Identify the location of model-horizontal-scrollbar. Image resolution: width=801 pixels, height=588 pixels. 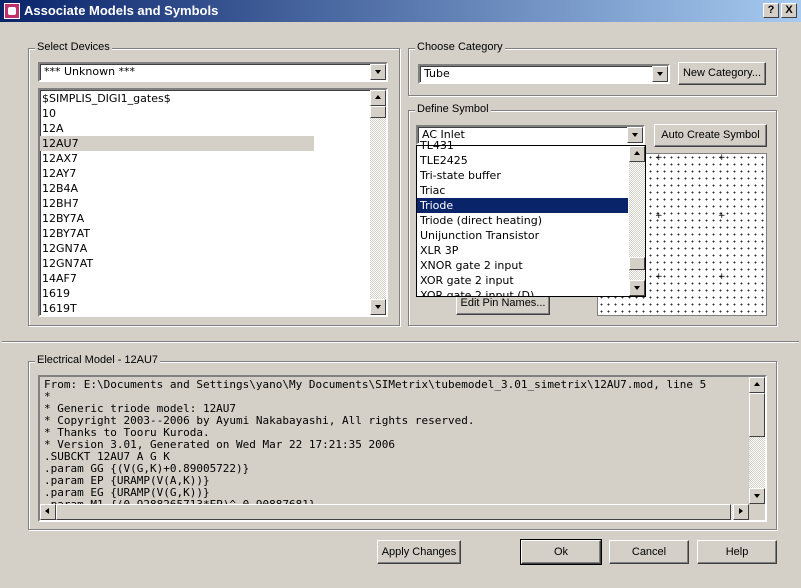
(394, 512).